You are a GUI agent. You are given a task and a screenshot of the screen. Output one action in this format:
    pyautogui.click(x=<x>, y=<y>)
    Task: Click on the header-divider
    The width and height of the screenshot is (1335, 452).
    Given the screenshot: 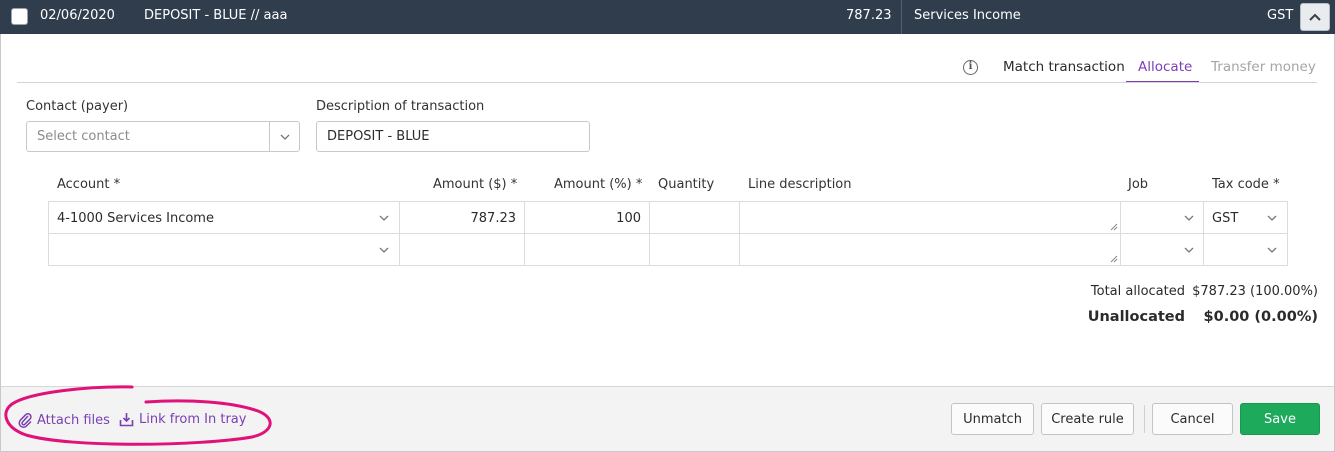 What is the action you would take?
    pyautogui.click(x=901, y=17)
    